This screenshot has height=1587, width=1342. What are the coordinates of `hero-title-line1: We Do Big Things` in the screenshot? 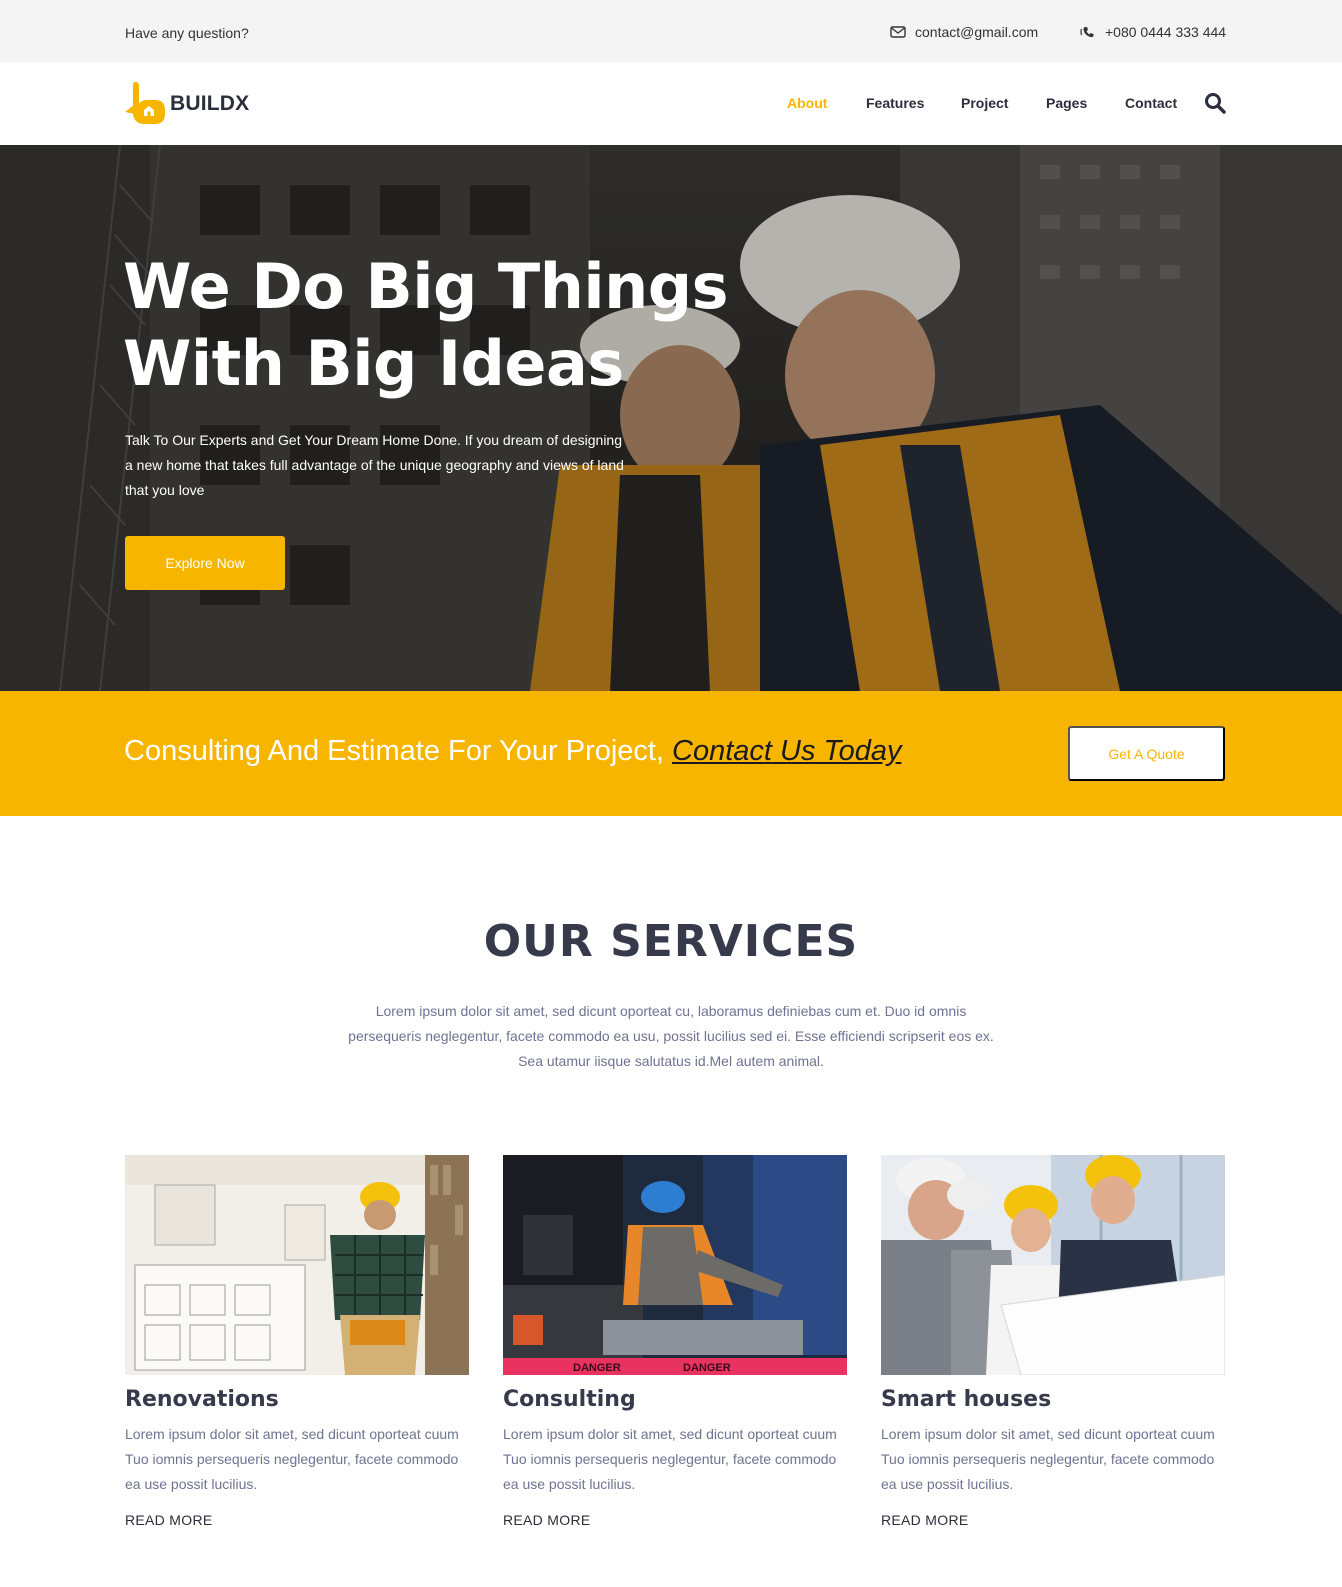 It's located at (426, 286).